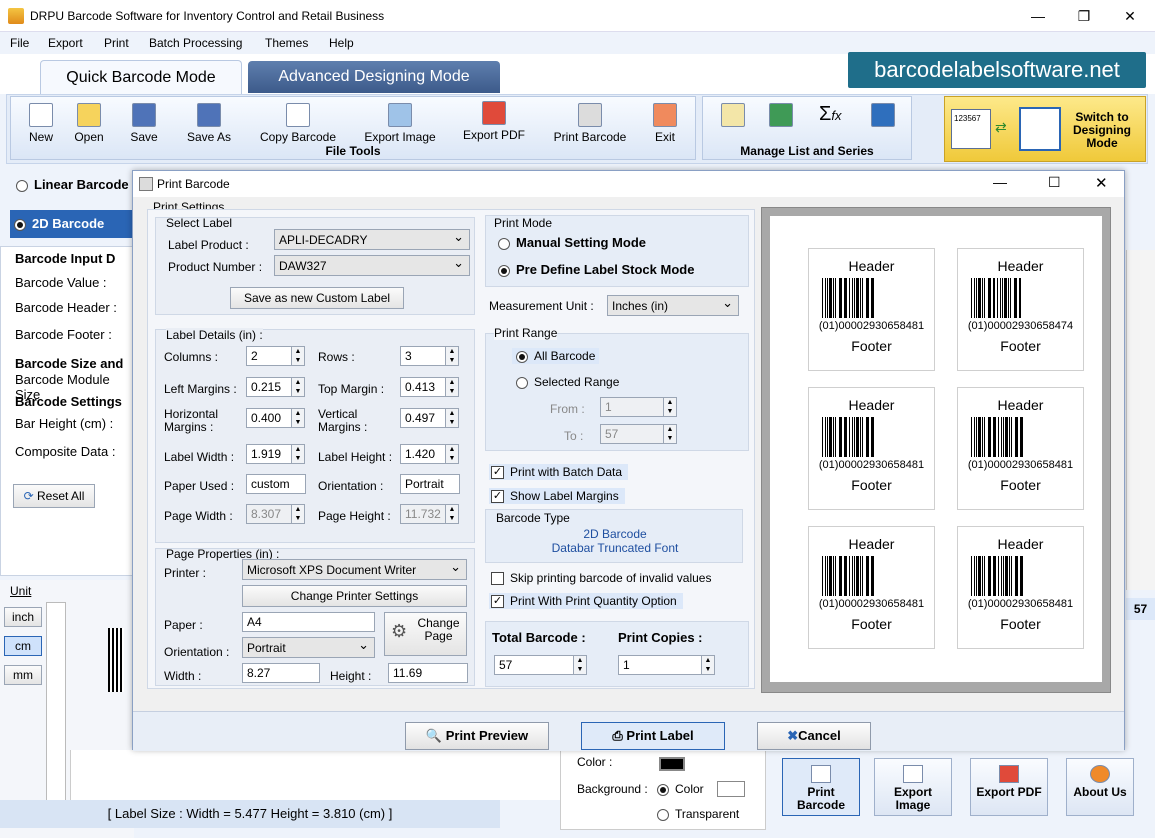 The image size is (1155, 838). Describe the element at coordinates (672, 764) in the screenshot. I see `color-swatch` at that location.